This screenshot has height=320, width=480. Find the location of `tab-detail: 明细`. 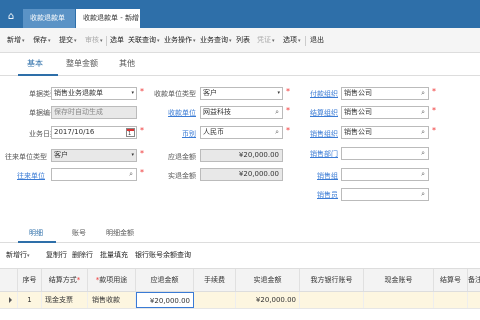

tab-detail: 明细 is located at coordinates (36, 233).